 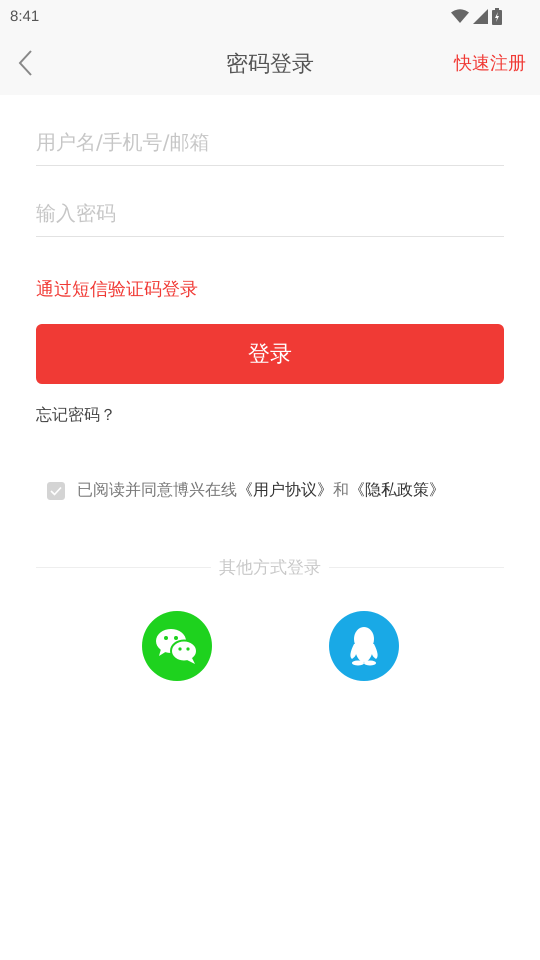 I want to click on sms-login-link: 通过短信验证码登录, so click(x=117, y=289).